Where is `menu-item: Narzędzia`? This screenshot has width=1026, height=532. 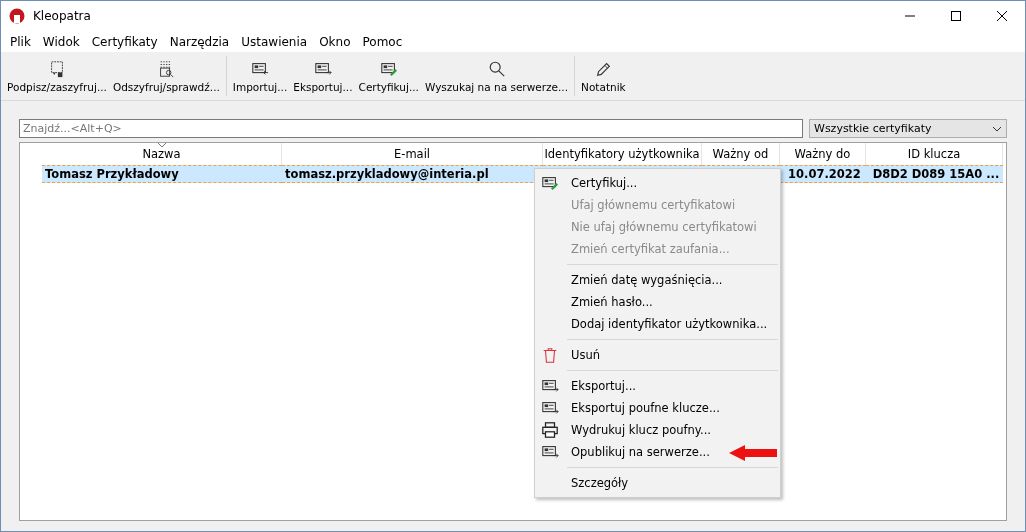
menu-item: Narzędzia is located at coordinates (199, 41).